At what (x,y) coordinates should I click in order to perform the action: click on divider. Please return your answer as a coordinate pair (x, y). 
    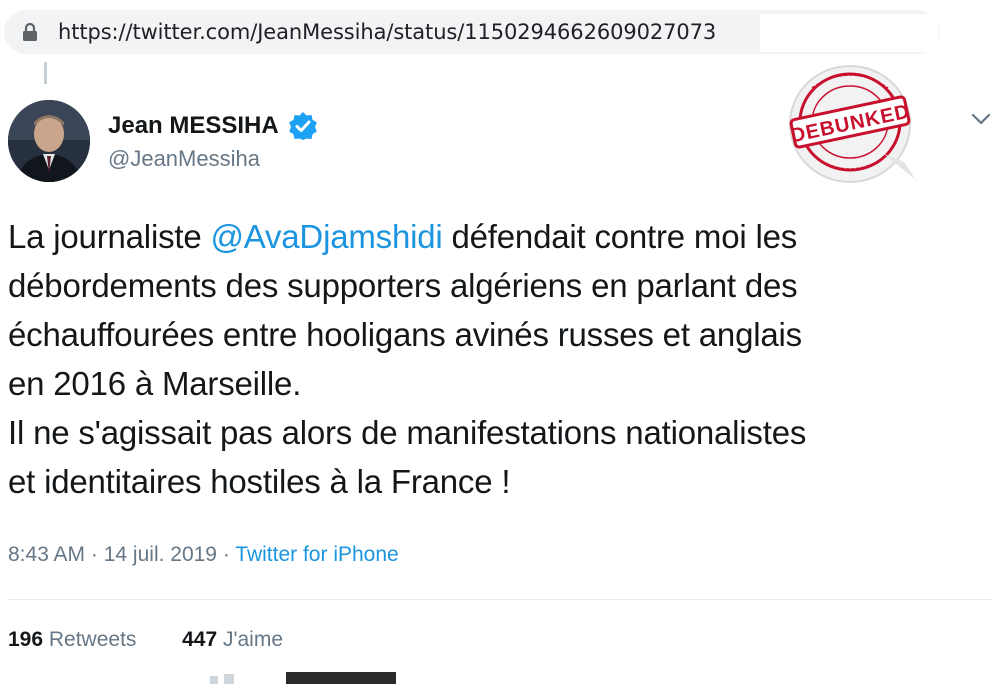
    Looking at the image, I should click on (500, 599).